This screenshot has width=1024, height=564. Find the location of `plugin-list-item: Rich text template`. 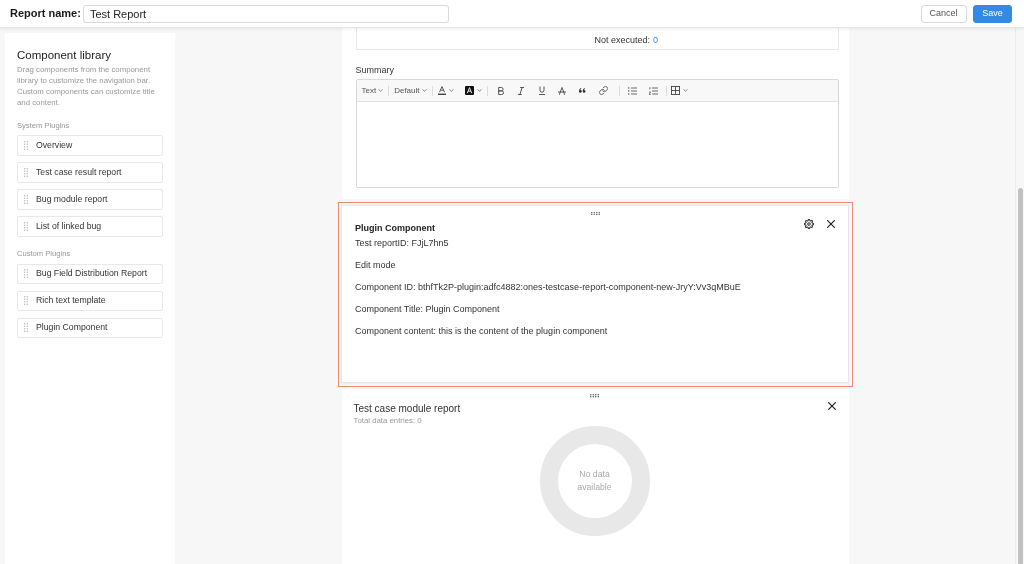

plugin-list-item: Rich text template is located at coordinates (90, 300).